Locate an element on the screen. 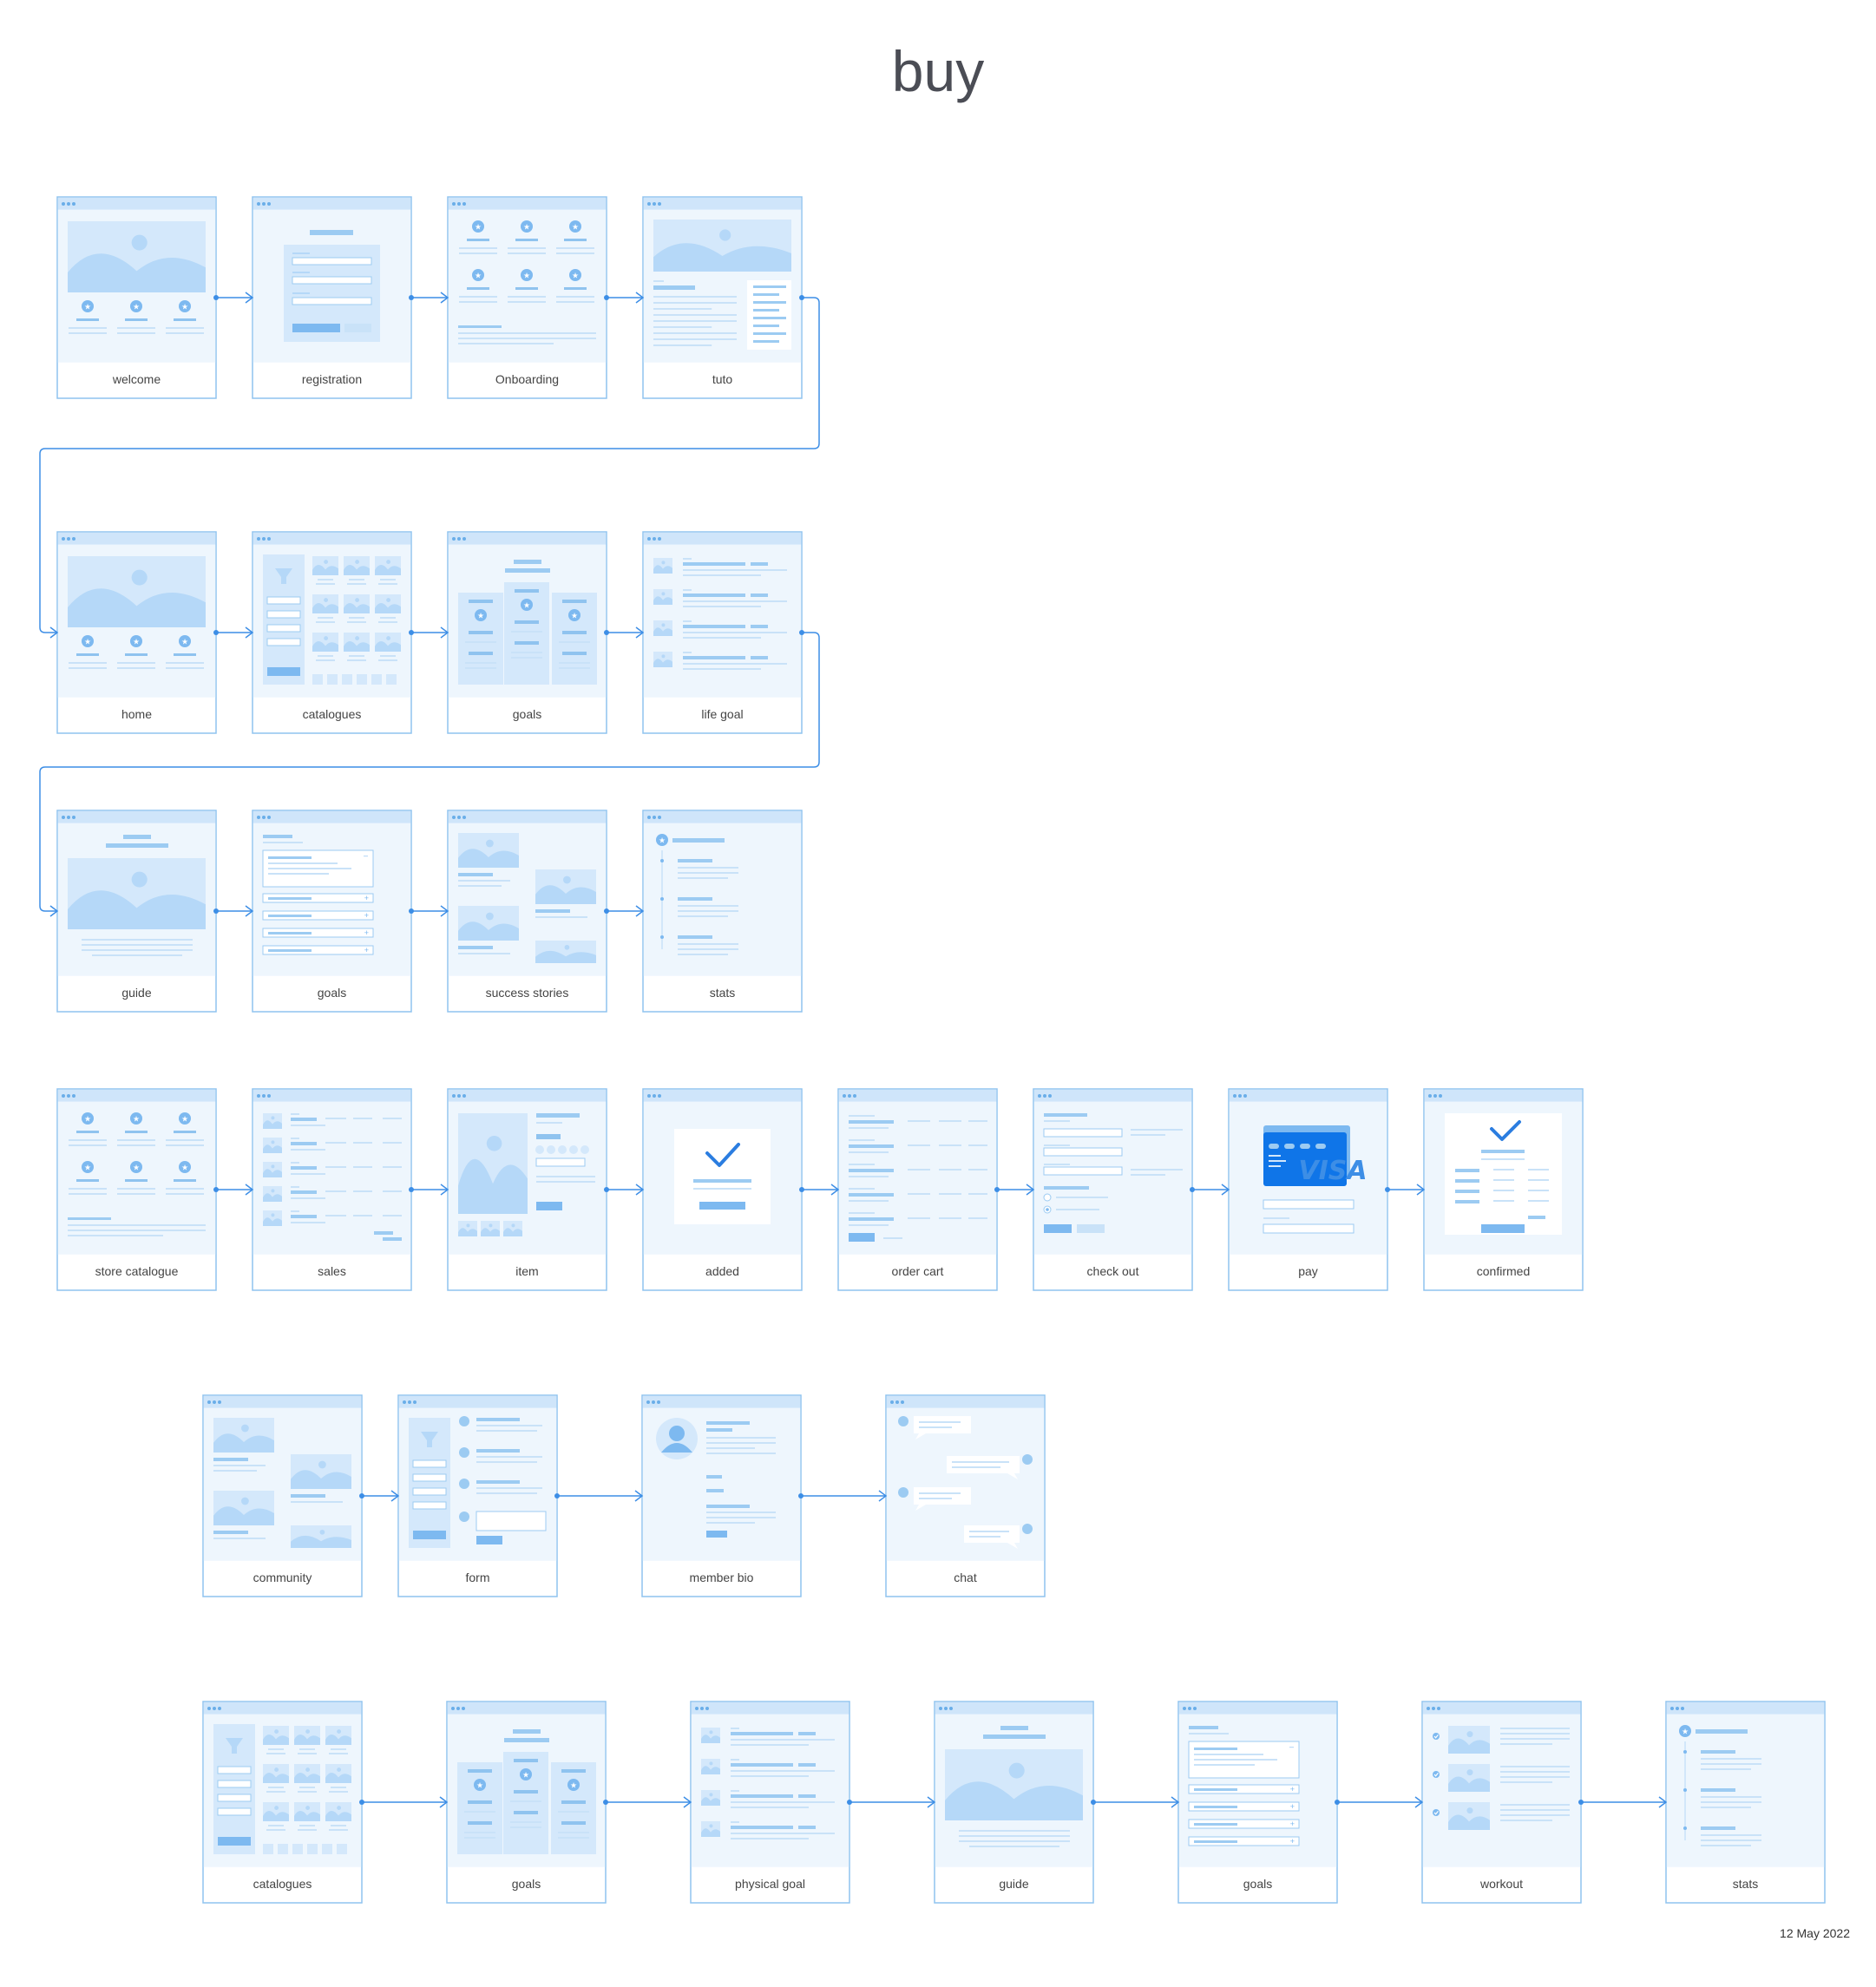  screen-label: life goal is located at coordinates (722, 714).